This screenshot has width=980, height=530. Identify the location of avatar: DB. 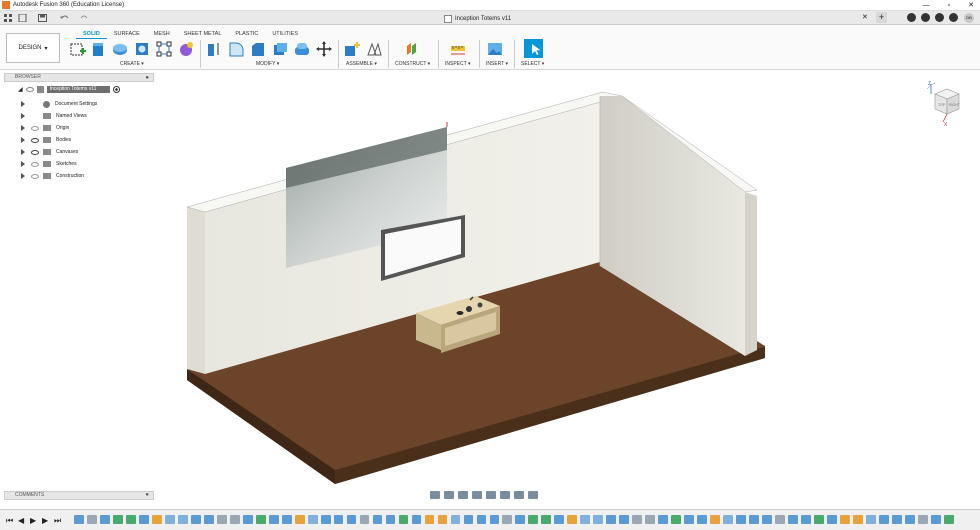
(969, 18).